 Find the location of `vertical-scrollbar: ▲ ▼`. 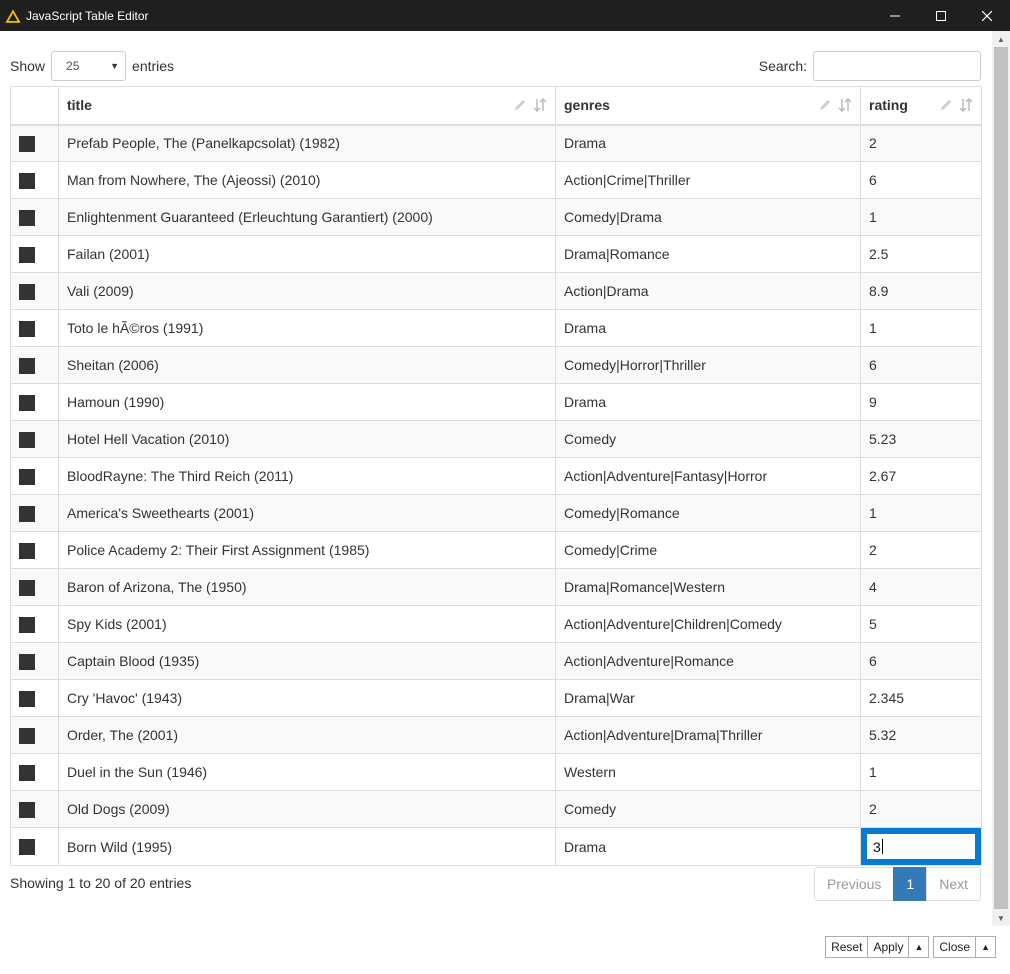

vertical-scrollbar: ▲ ▼ is located at coordinates (1001, 478).